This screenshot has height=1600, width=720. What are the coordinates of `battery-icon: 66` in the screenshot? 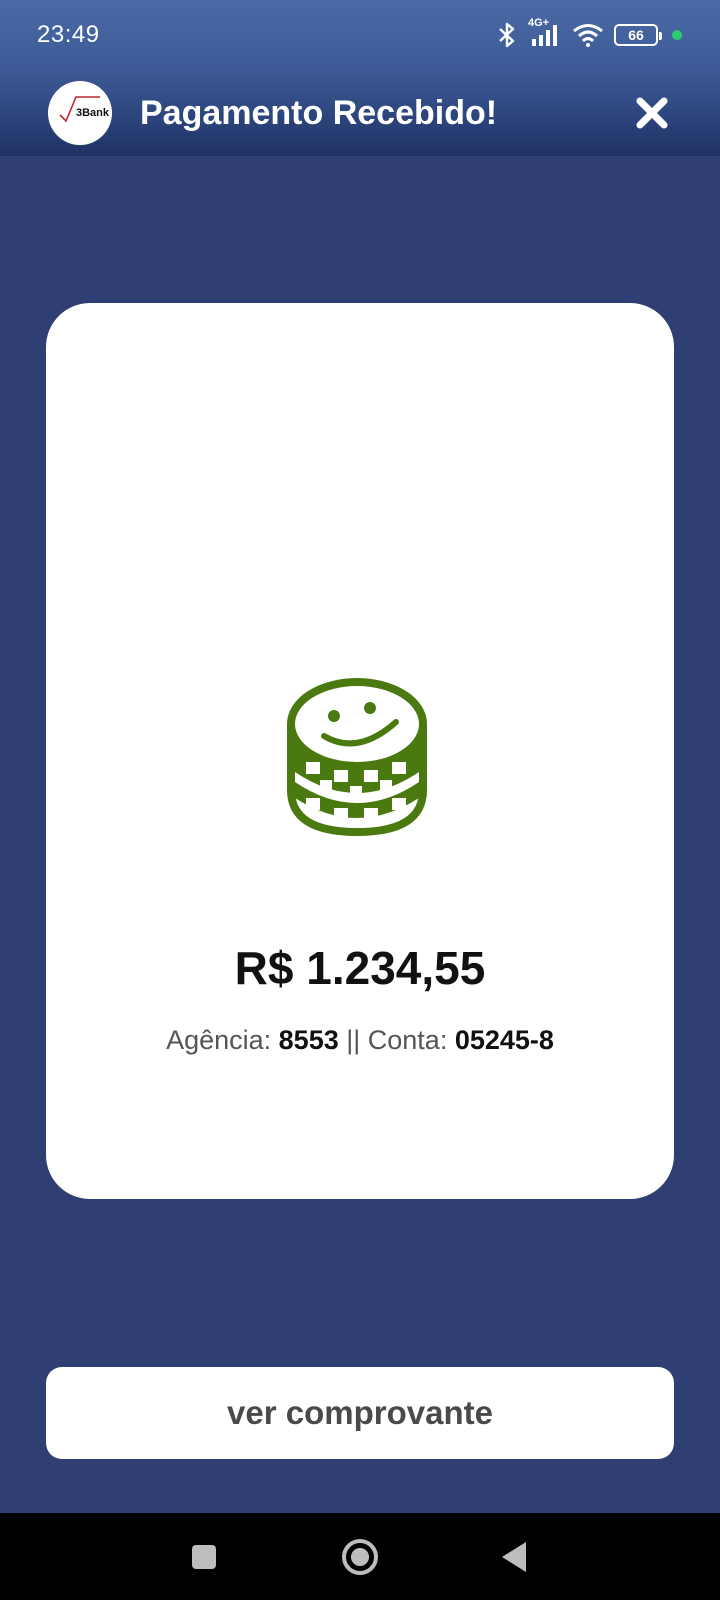 It's located at (638, 35).